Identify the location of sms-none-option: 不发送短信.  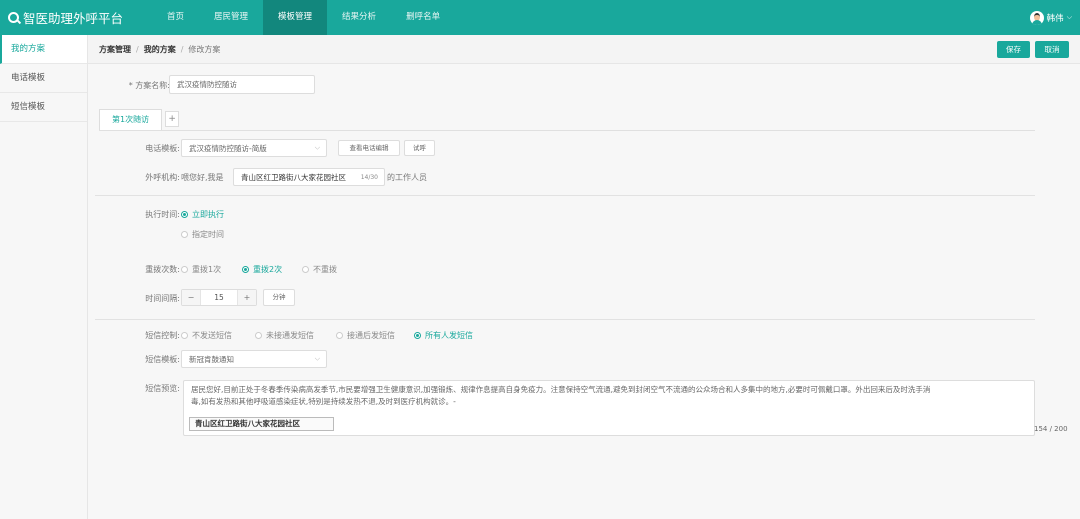
(206, 335).